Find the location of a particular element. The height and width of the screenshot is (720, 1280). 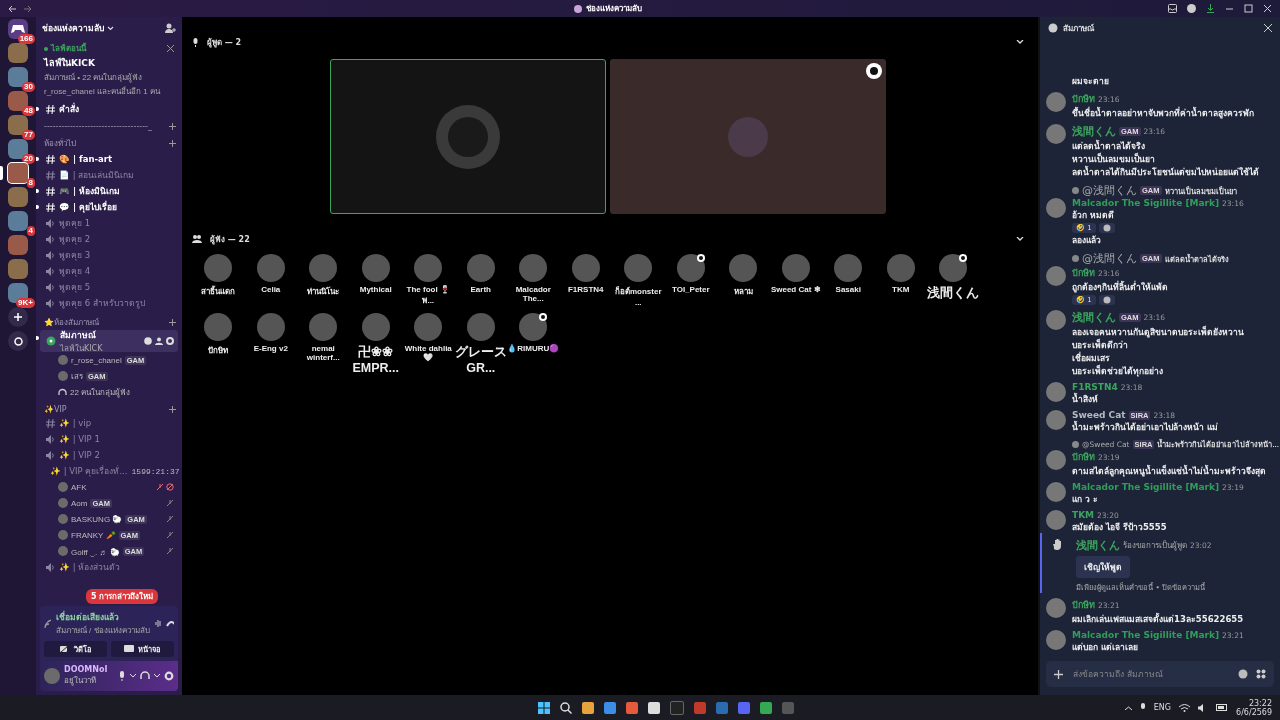

windows-start-icon is located at coordinates (544, 707).